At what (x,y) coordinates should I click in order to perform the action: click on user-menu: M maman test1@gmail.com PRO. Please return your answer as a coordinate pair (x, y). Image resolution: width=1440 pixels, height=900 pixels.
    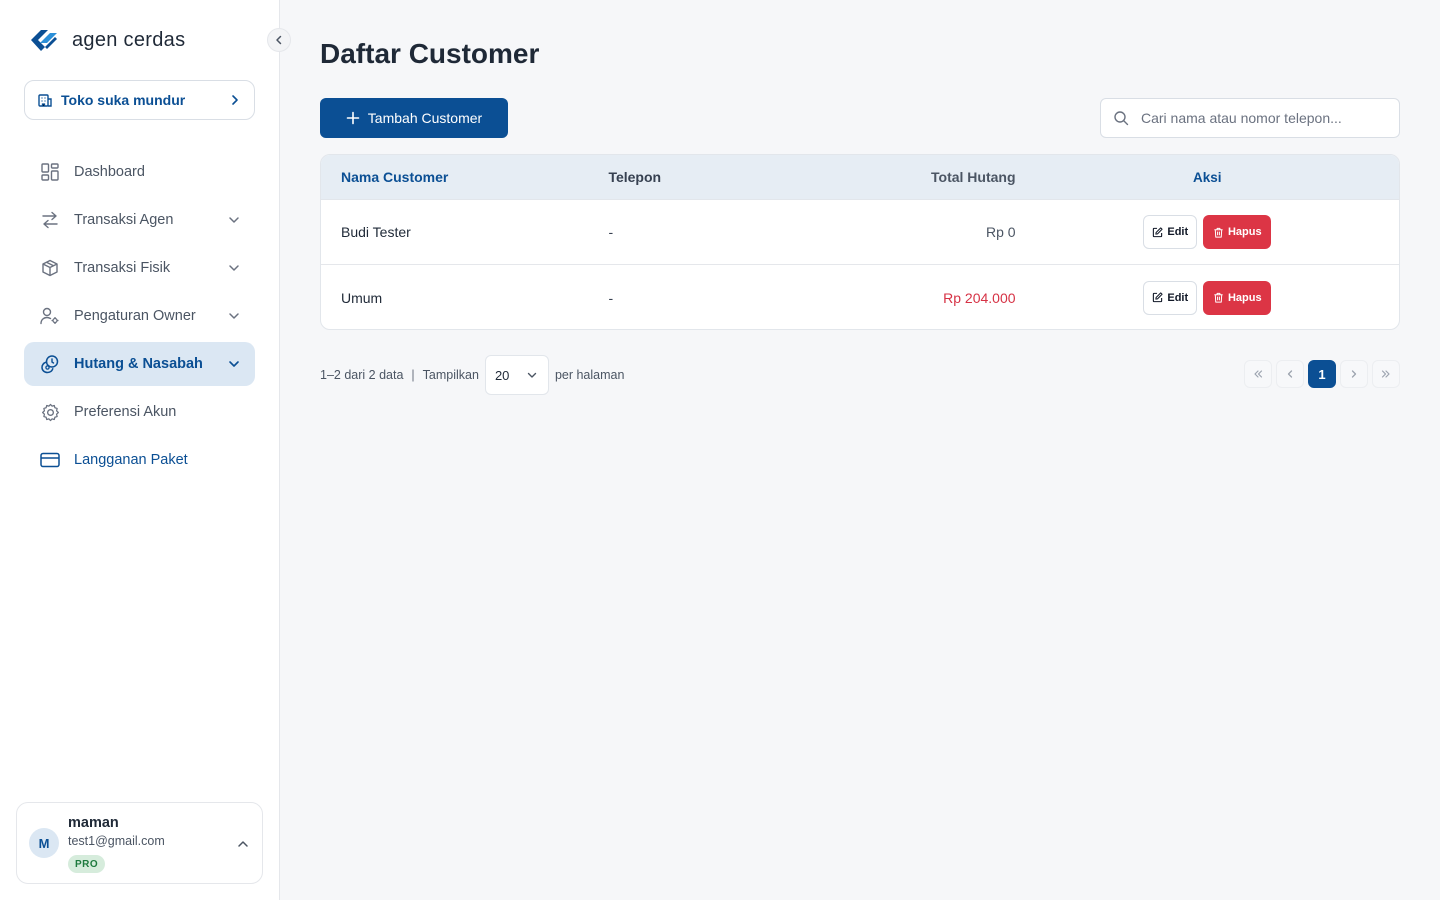
    Looking at the image, I should click on (139, 843).